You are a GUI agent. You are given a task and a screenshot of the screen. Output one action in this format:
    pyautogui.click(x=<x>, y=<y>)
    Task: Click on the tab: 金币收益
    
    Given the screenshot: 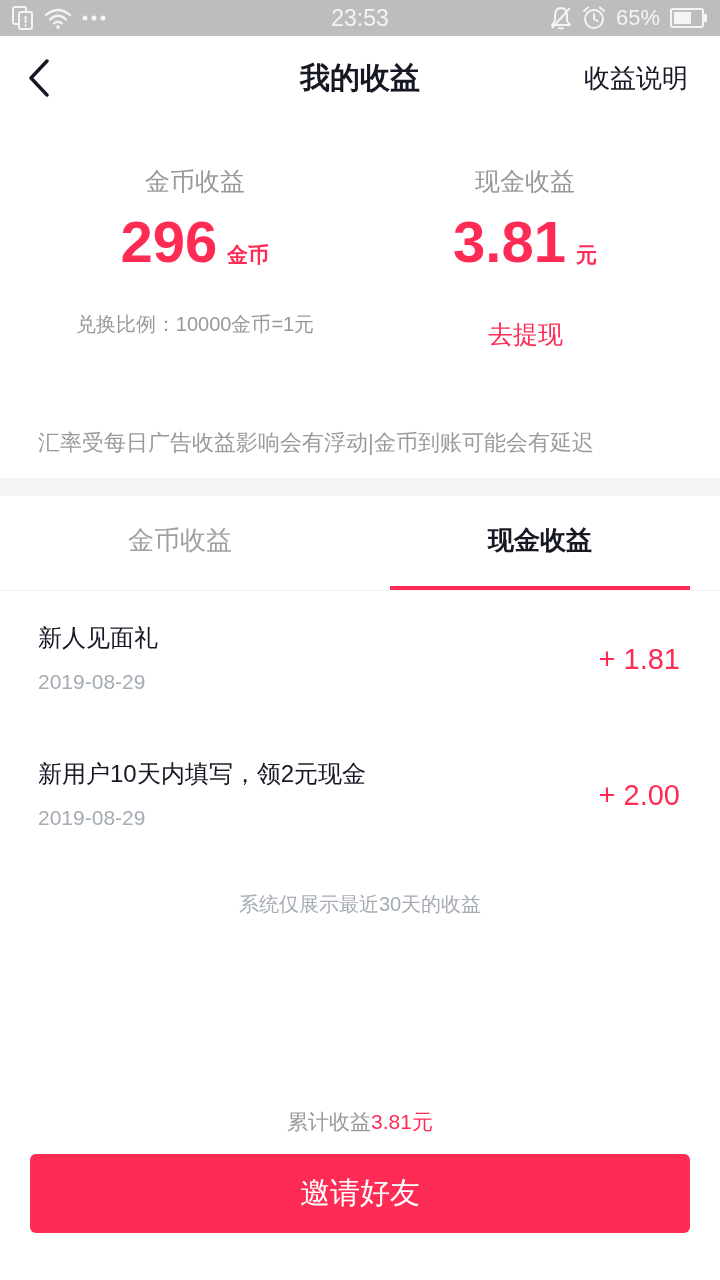 What is the action you would take?
    pyautogui.click(x=180, y=543)
    